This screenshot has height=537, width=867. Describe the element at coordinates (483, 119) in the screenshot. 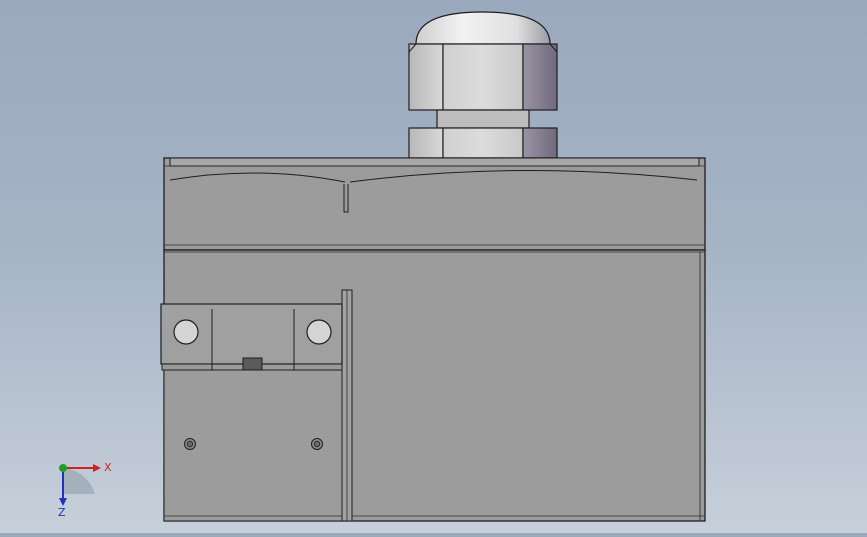

I see `gland-neck` at that location.